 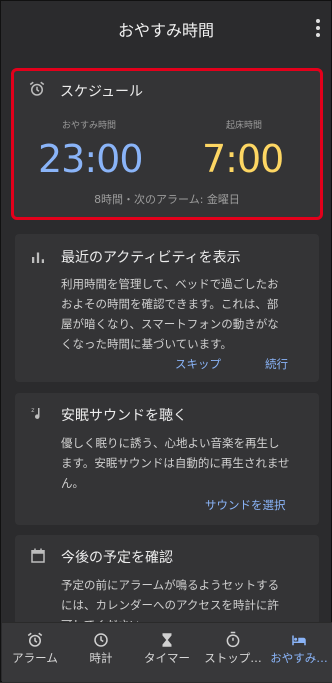 What do you see at coordinates (124, 416) in the screenshot?
I see `sound-title: 安眠サウンドを聴く` at bounding box center [124, 416].